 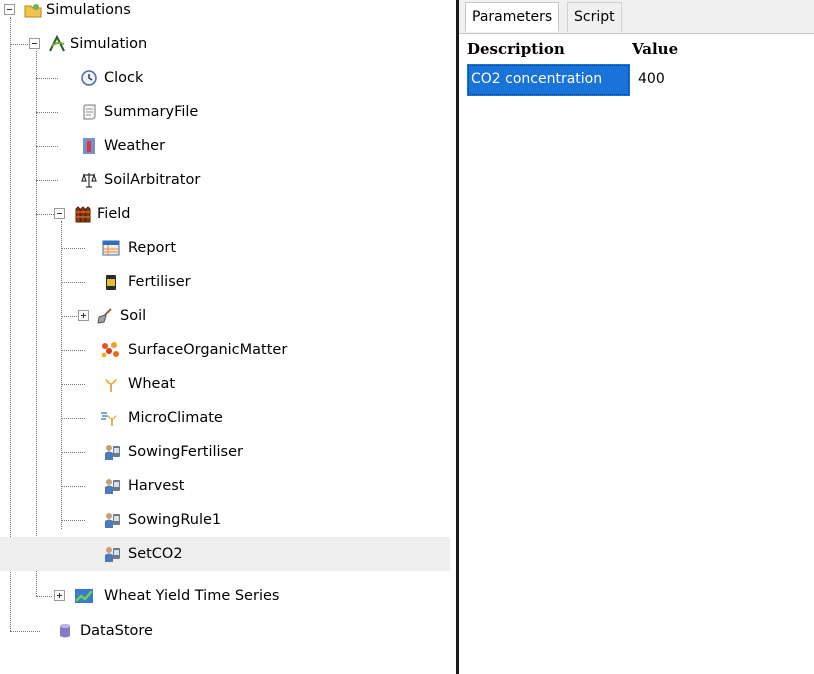 What do you see at coordinates (227, 316) in the screenshot?
I see `tree-node-soil: Soil` at bounding box center [227, 316].